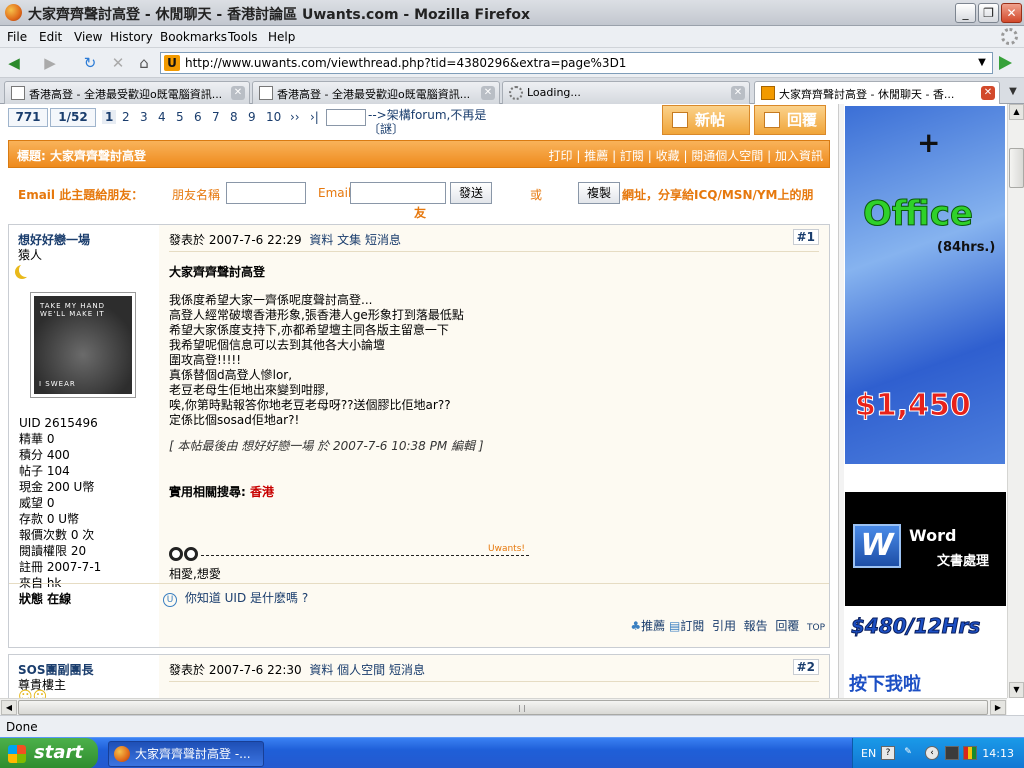 This screenshot has height=768, width=1024. Describe the element at coordinates (17, 37) in the screenshot. I see `menu-file: File` at that location.